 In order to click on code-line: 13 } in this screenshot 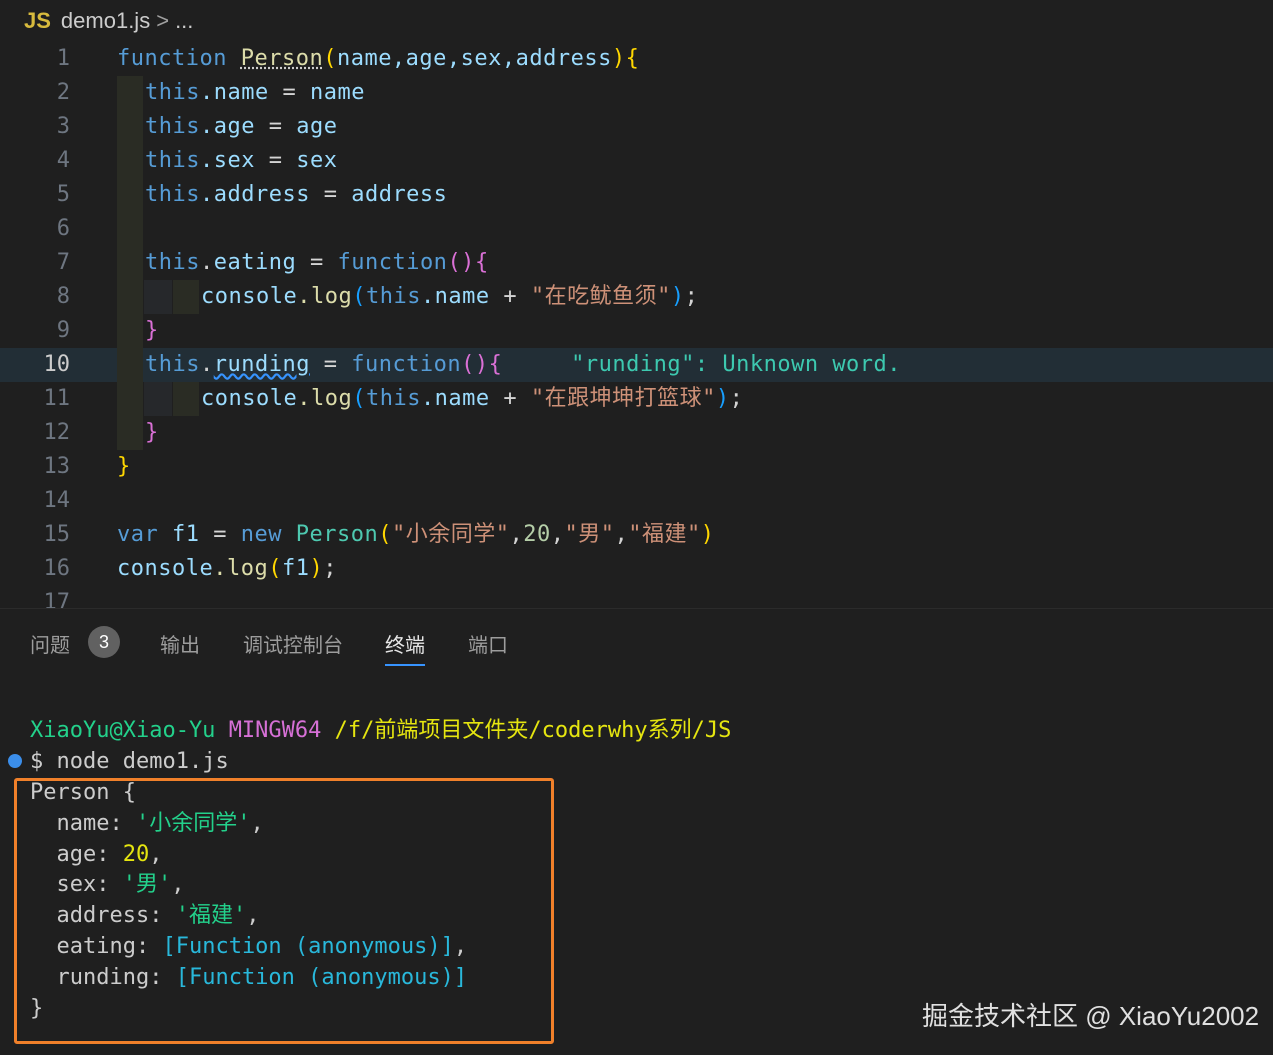, I will do `click(636, 467)`.